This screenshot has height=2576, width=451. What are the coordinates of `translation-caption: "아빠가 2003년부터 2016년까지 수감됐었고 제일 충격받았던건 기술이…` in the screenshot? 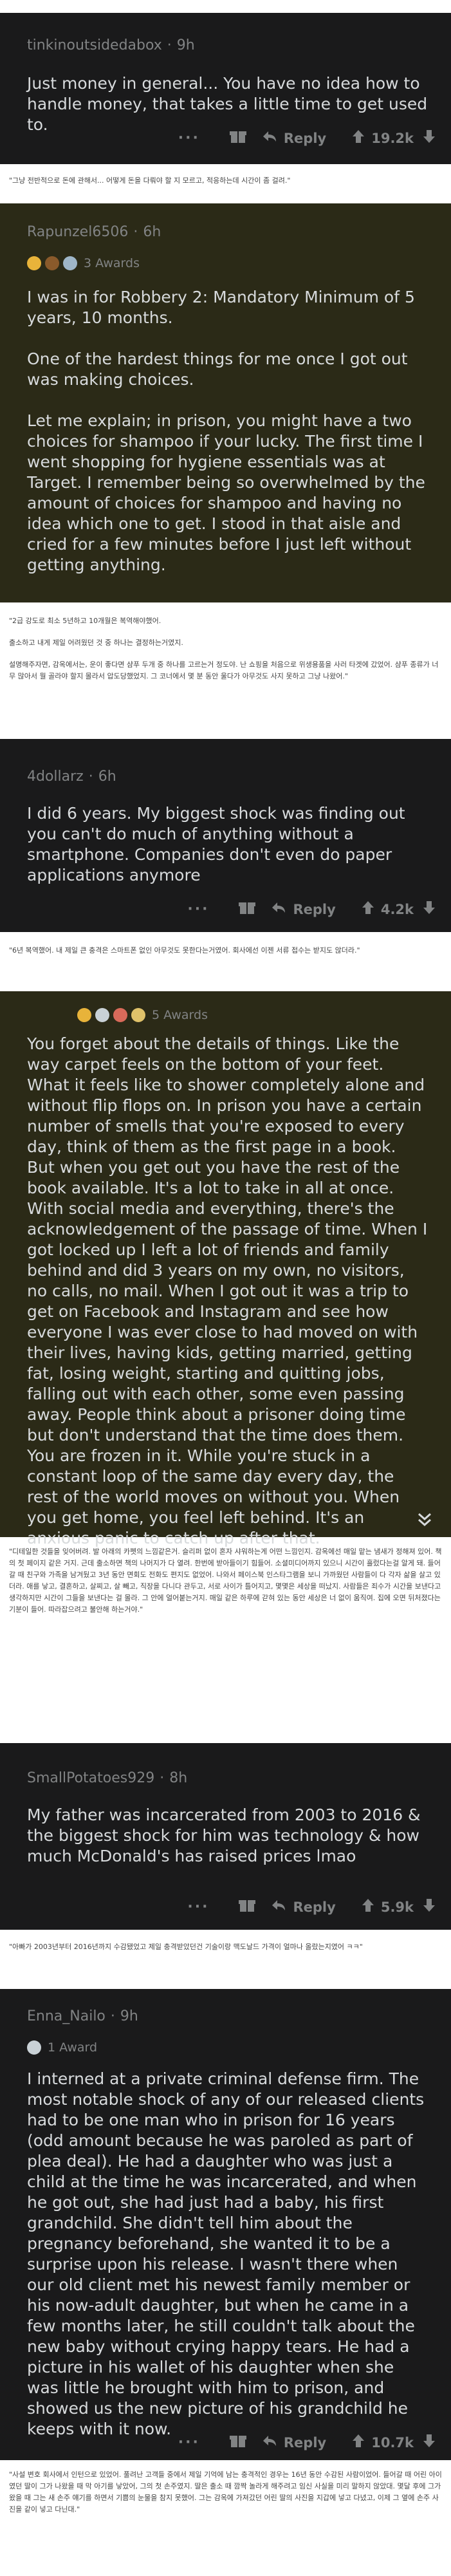 It's located at (186, 1947).